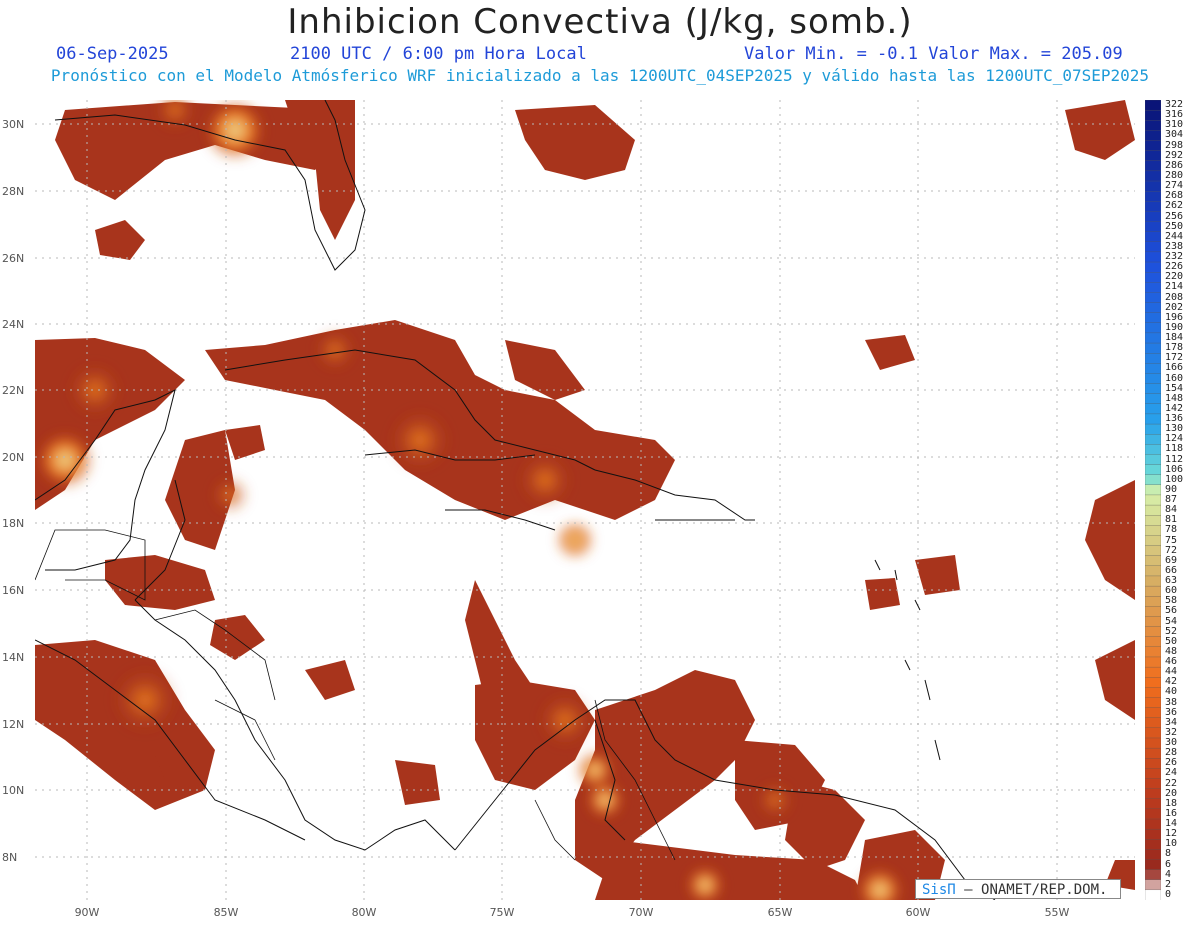 Image resolution: width=1200 pixels, height=927 pixels. I want to click on legend-label: 112, so click(1174, 459).